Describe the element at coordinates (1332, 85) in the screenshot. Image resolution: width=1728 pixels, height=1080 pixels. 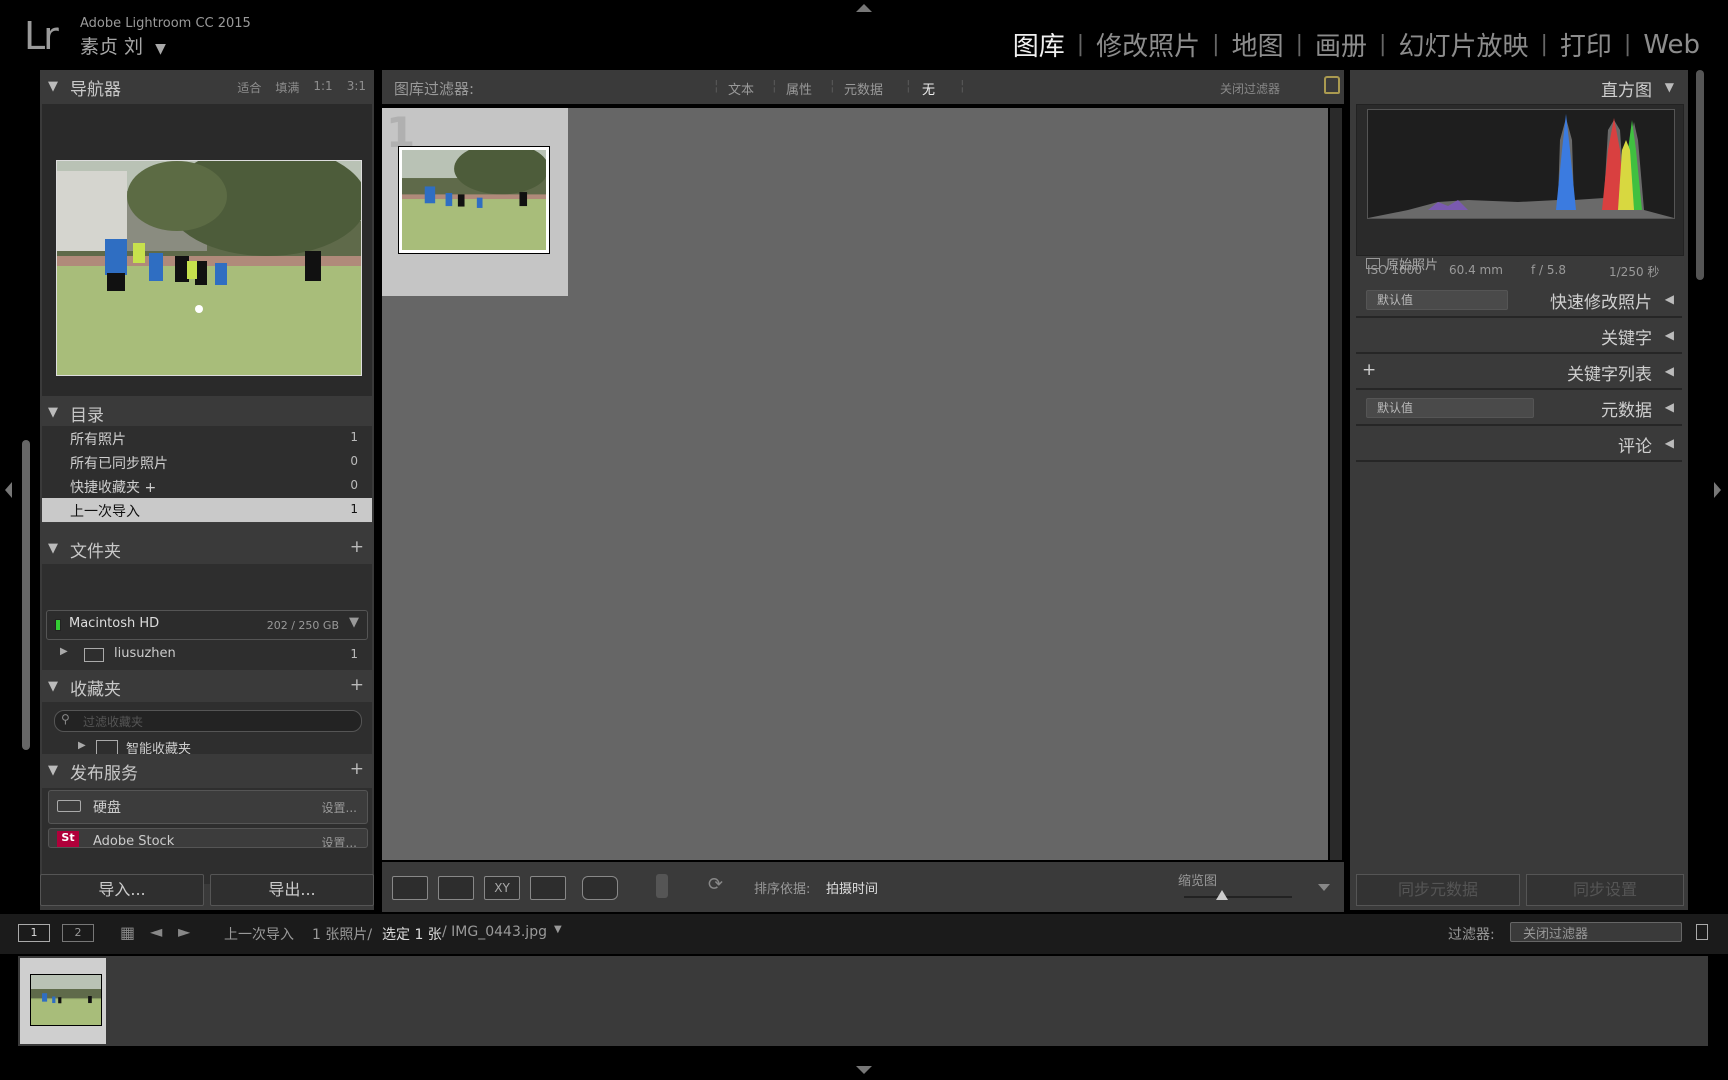
I see `lock-icon` at that location.